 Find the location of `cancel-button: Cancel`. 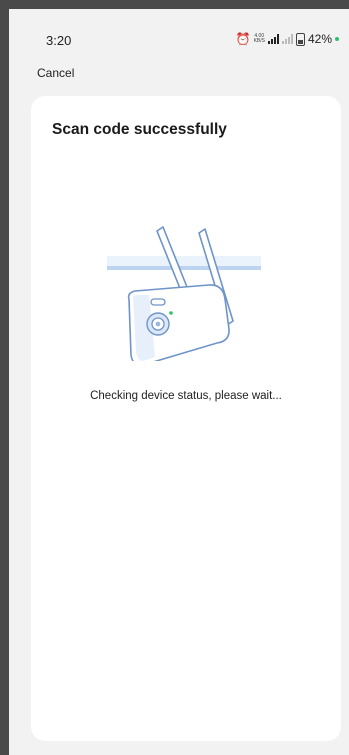

cancel-button: Cancel is located at coordinates (55, 73).